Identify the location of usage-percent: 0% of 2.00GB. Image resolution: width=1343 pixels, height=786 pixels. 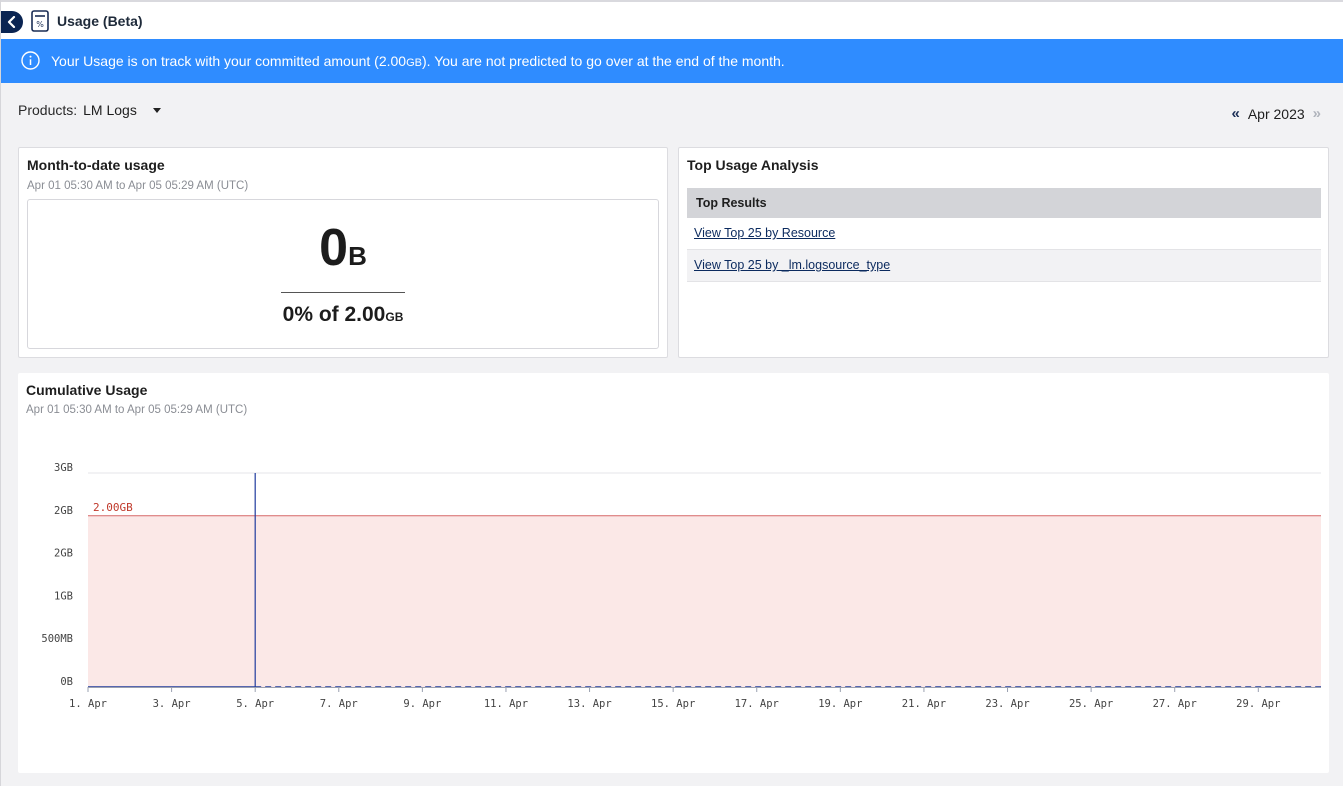
(343, 314).